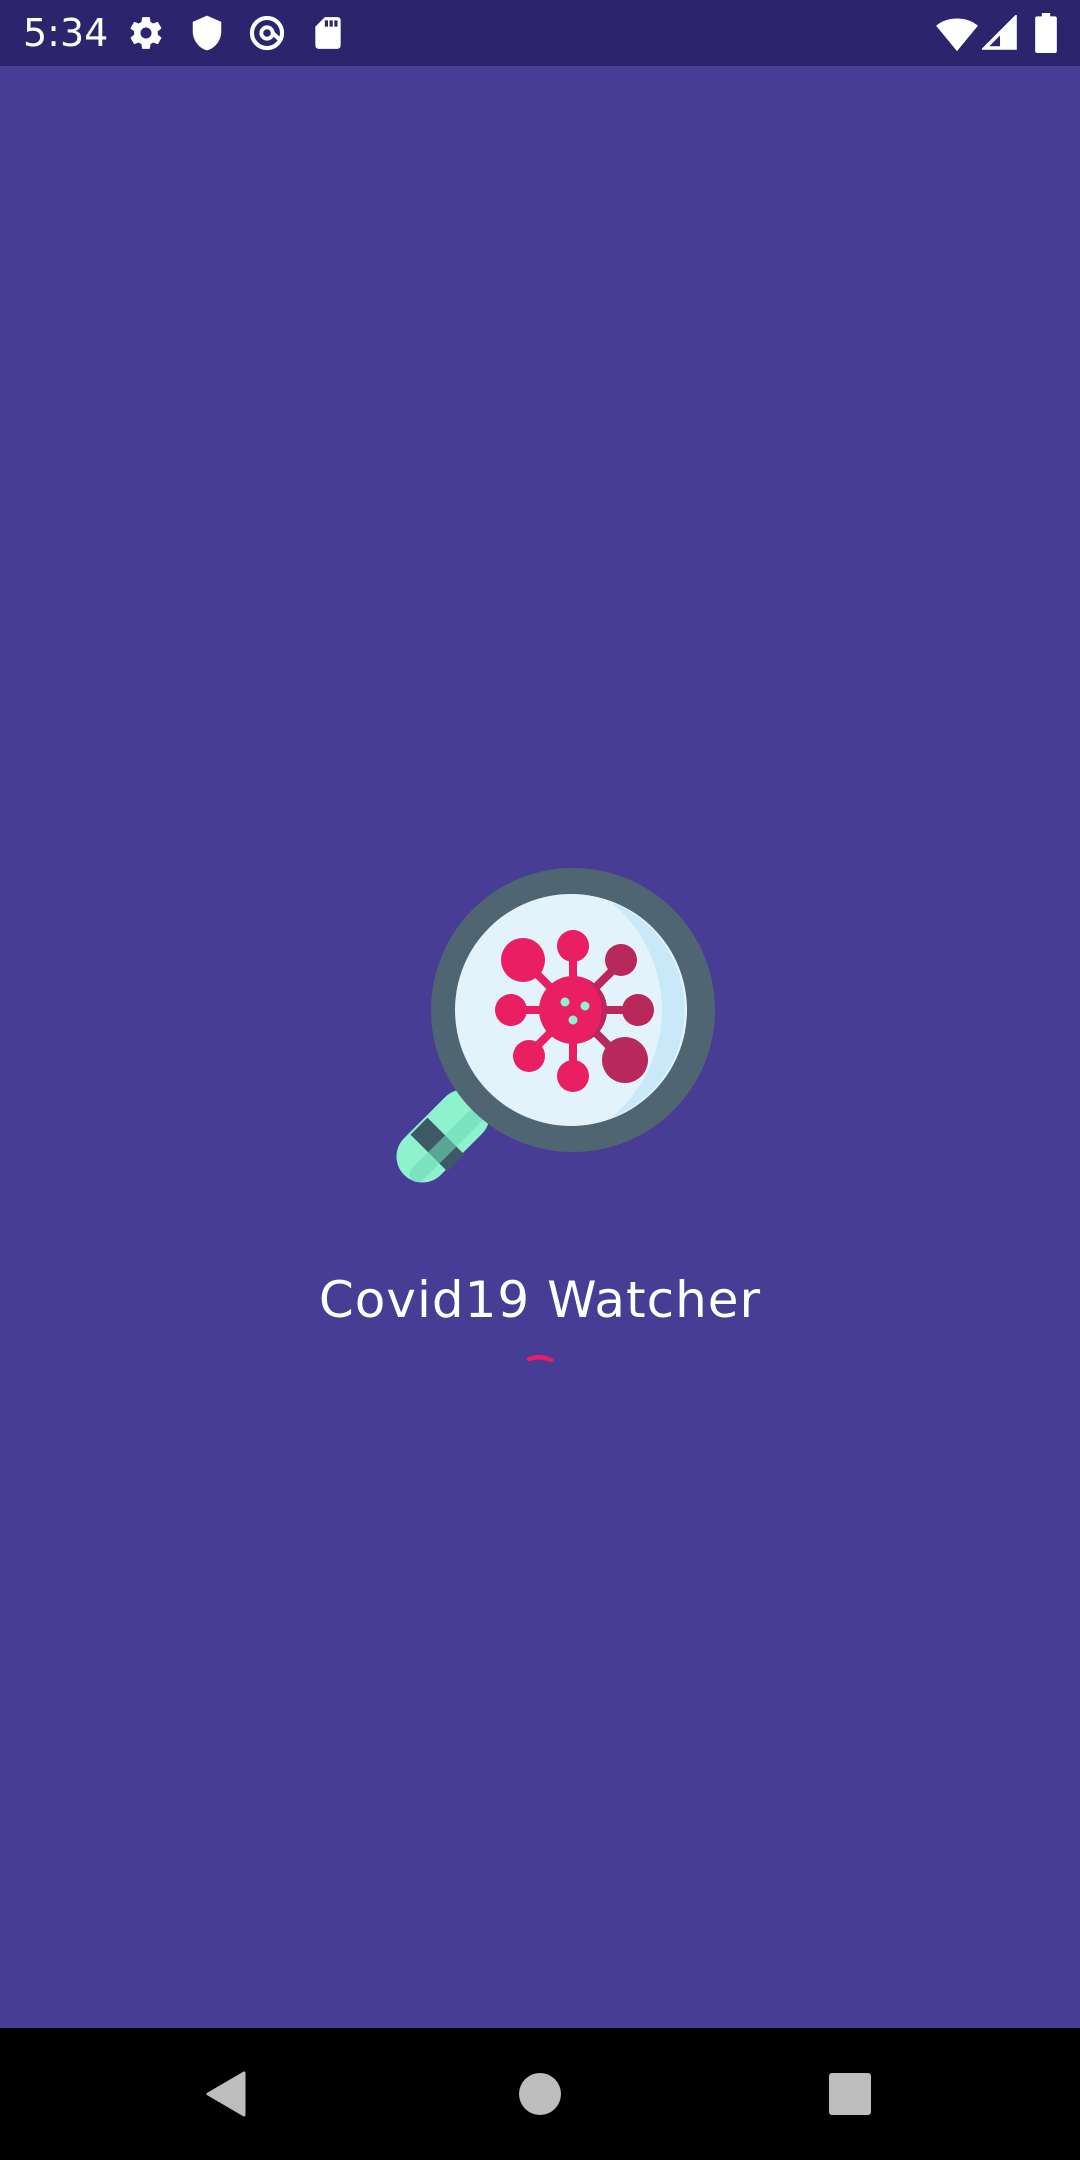 The width and height of the screenshot is (1080, 2160). Describe the element at coordinates (207, 33) in the screenshot. I see `shield-icon` at that location.